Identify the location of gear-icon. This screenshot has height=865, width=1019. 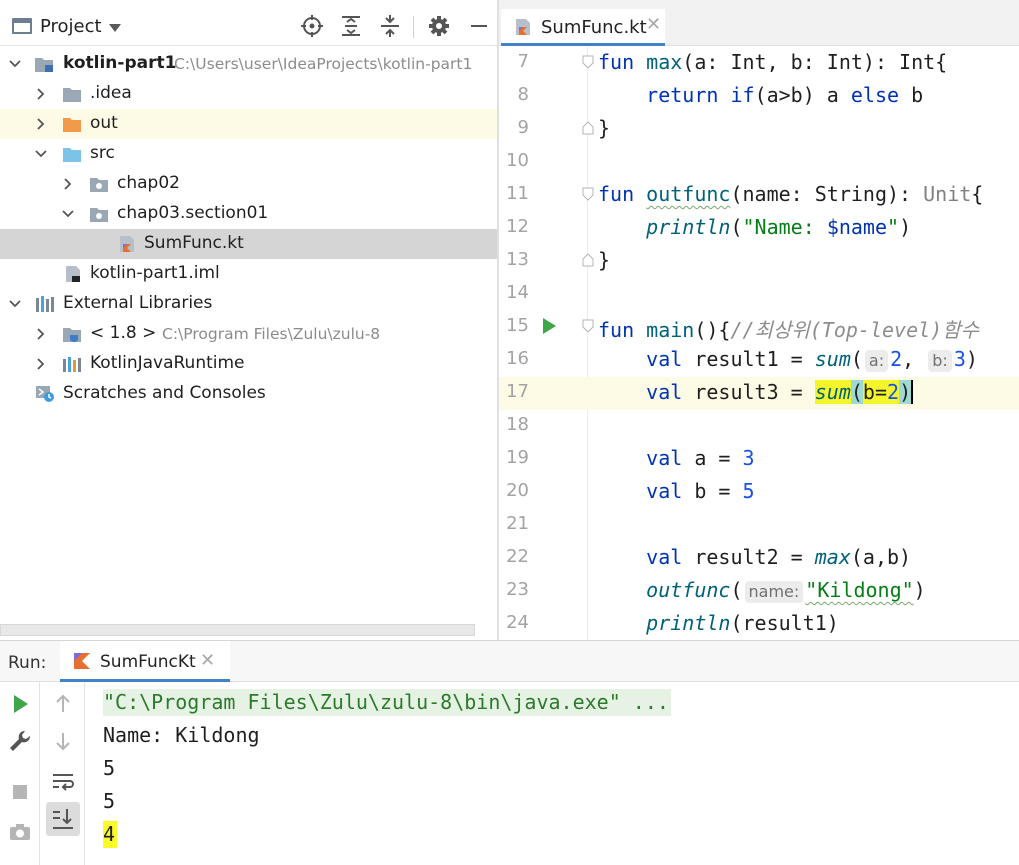
(439, 26).